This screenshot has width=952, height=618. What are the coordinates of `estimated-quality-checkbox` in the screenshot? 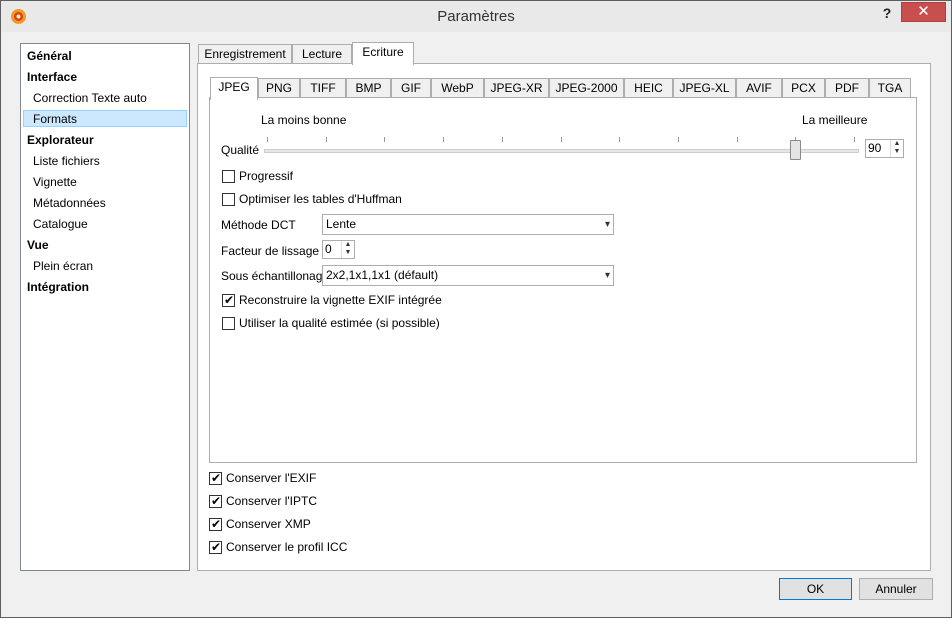 It's located at (228, 323).